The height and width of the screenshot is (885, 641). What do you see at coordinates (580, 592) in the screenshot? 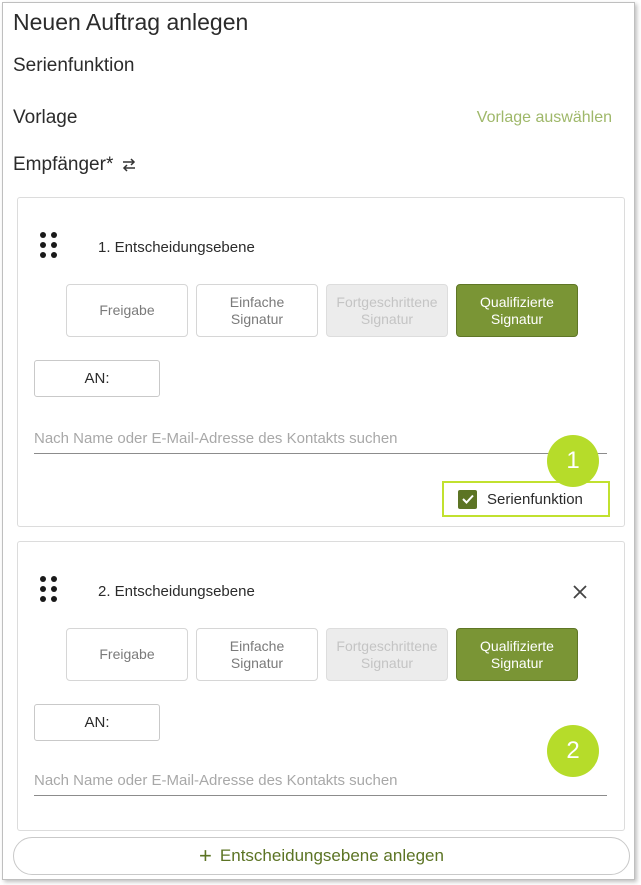
I see `close-icon` at bounding box center [580, 592].